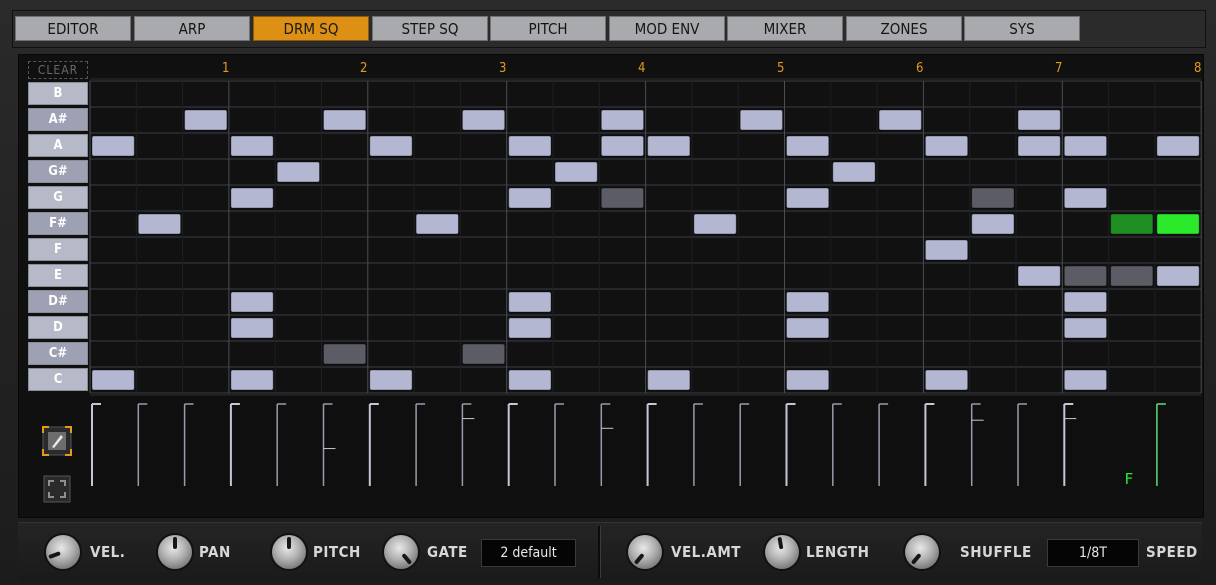 The width and height of the screenshot is (1216, 585). Describe the element at coordinates (401, 552) in the screenshot. I see `gate-knob` at that location.